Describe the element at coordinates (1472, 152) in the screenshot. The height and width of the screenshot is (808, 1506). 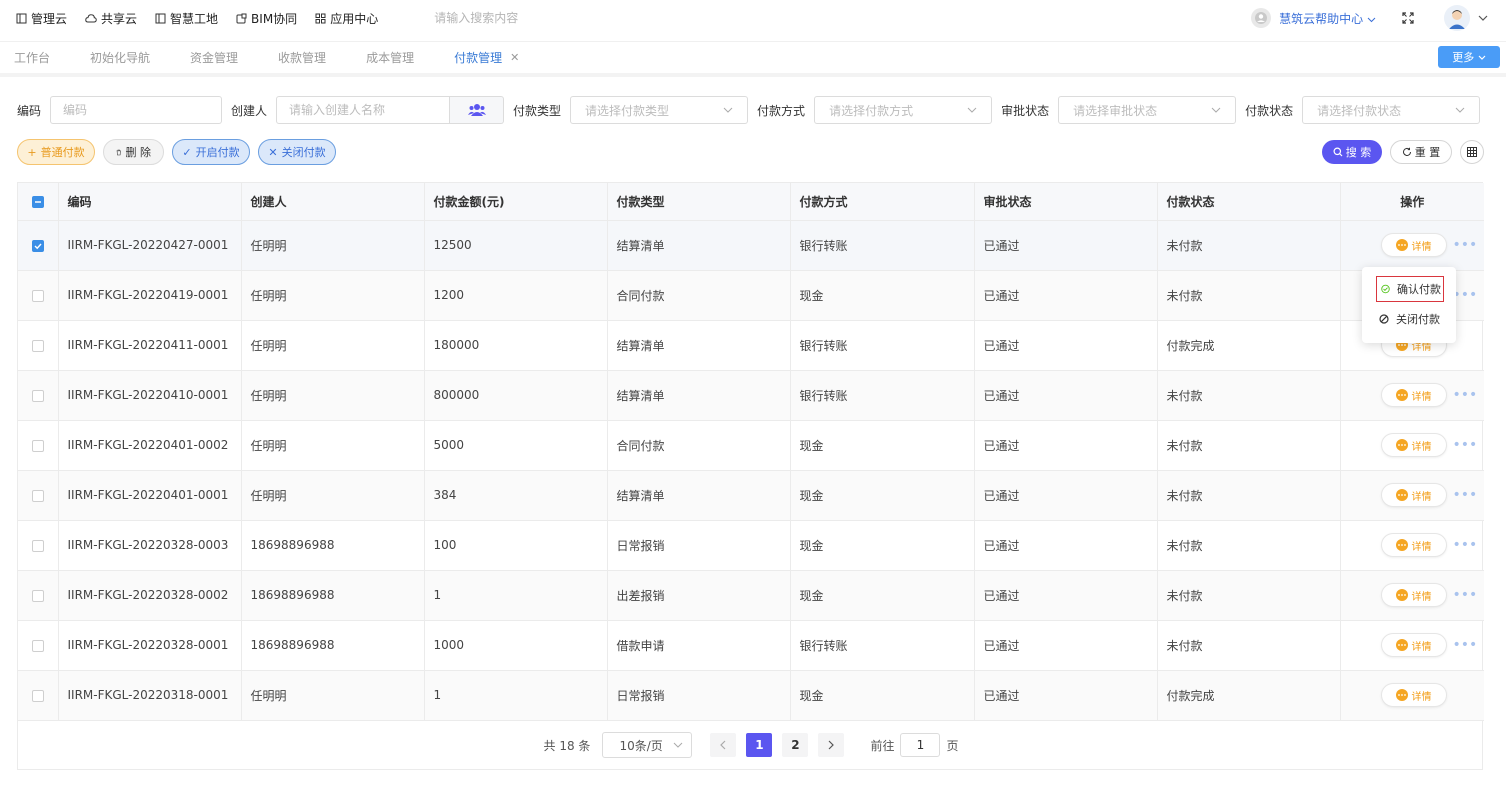
I see `column-settings-button` at that location.